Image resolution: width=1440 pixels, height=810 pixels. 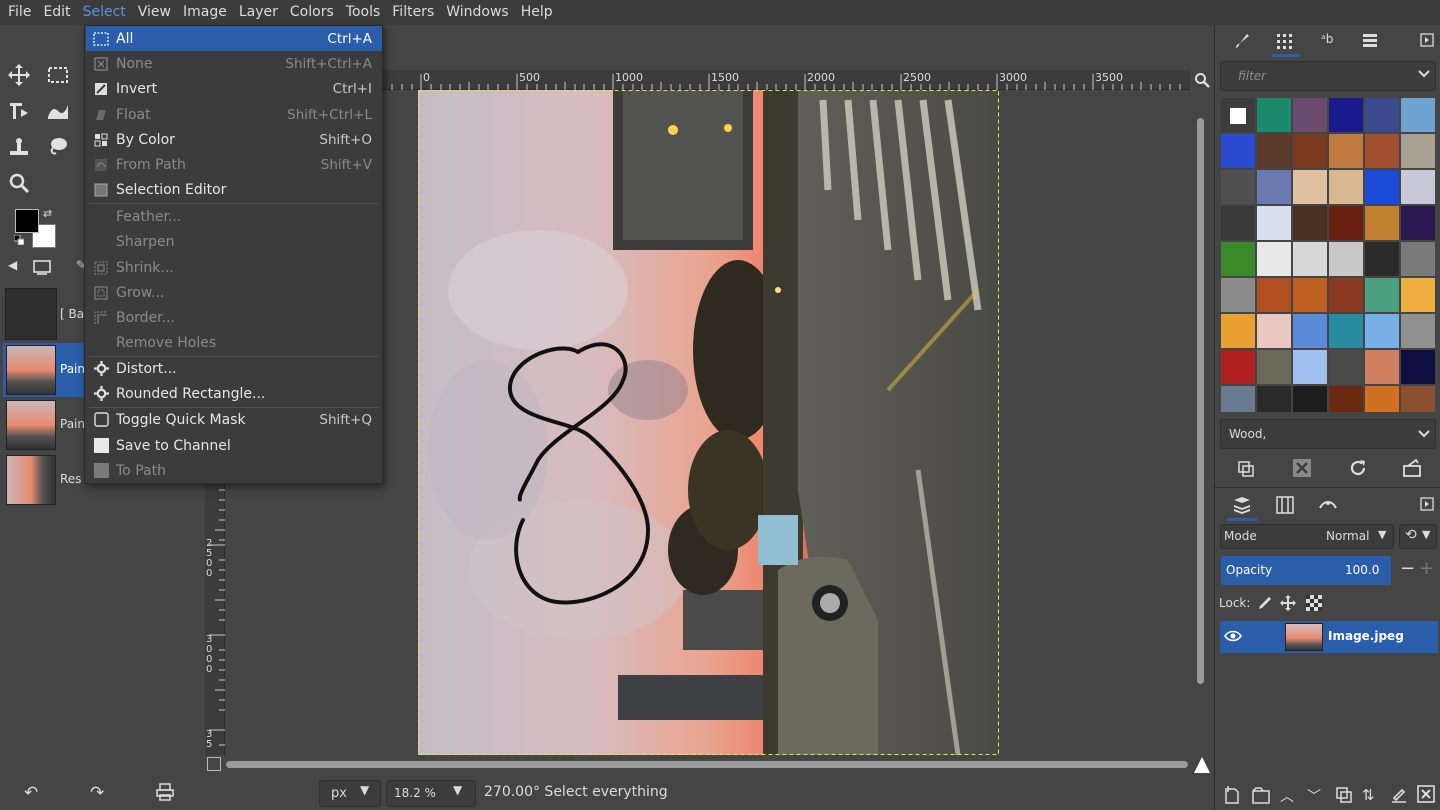 What do you see at coordinates (234, 63) in the screenshot?
I see `menu-item-select-none: None Shift+Ctrl+A` at bounding box center [234, 63].